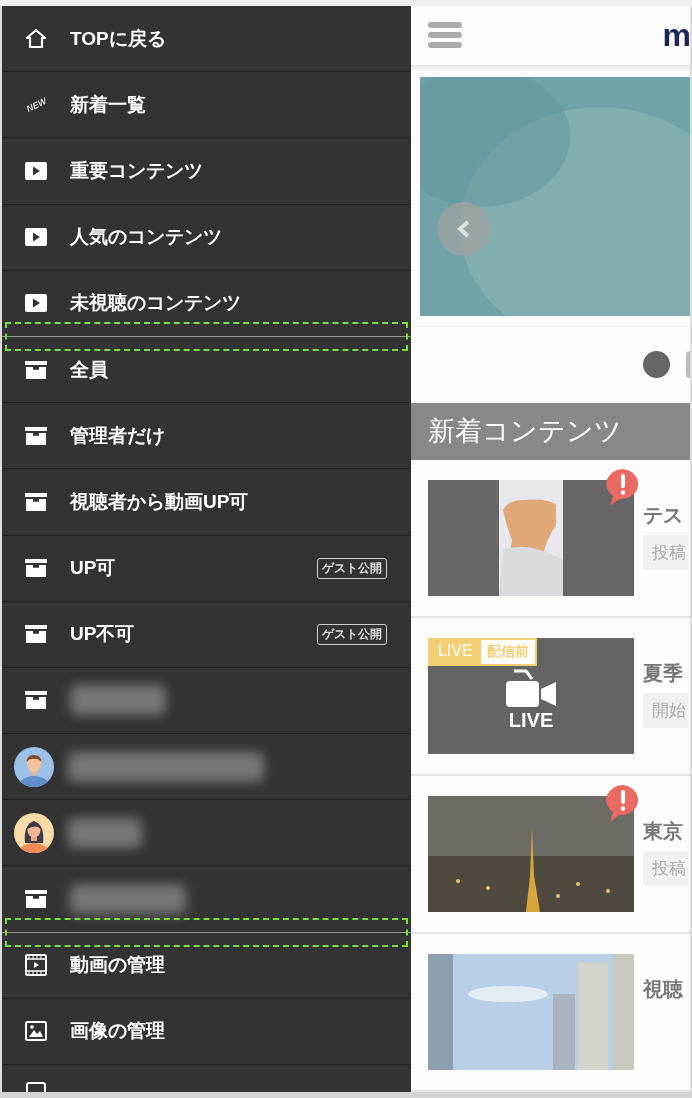 This screenshot has height=1098, width=692. Describe the element at coordinates (665, 673) in the screenshot. I see `card-title: 夏季` at that location.